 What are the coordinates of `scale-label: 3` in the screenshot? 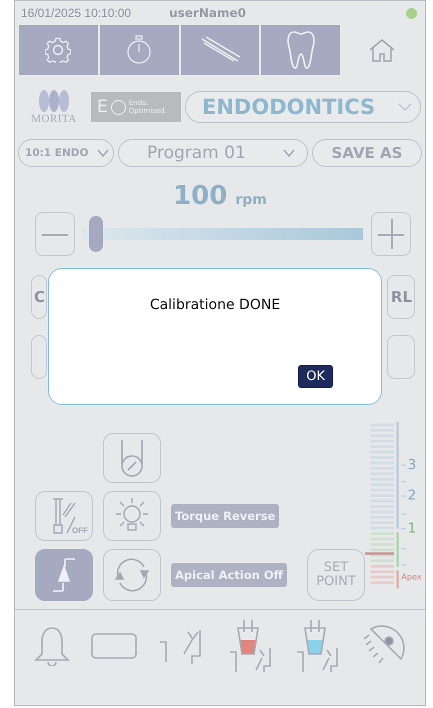 It's located at (412, 464).